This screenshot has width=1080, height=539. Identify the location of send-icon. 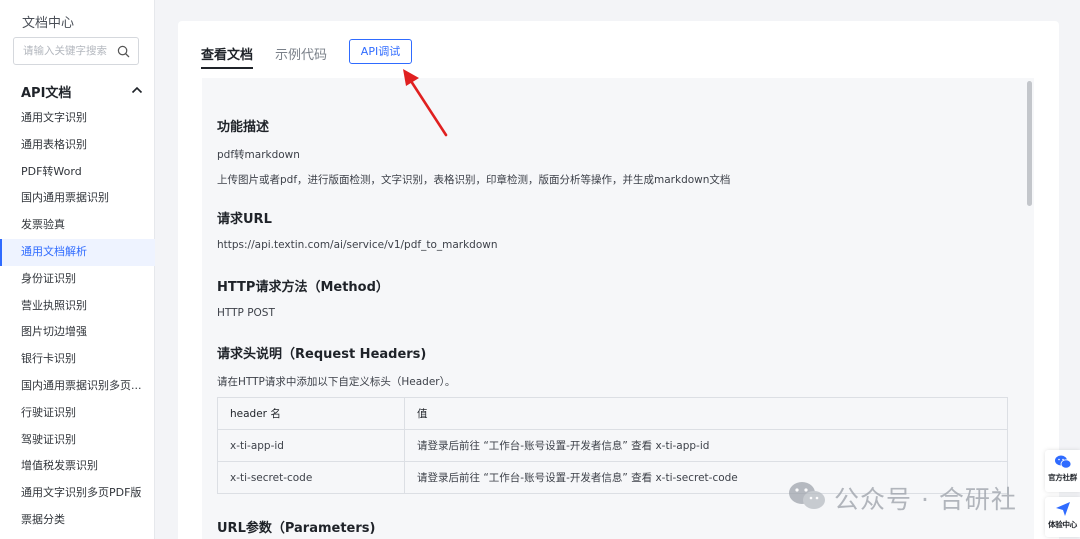
(1062, 509).